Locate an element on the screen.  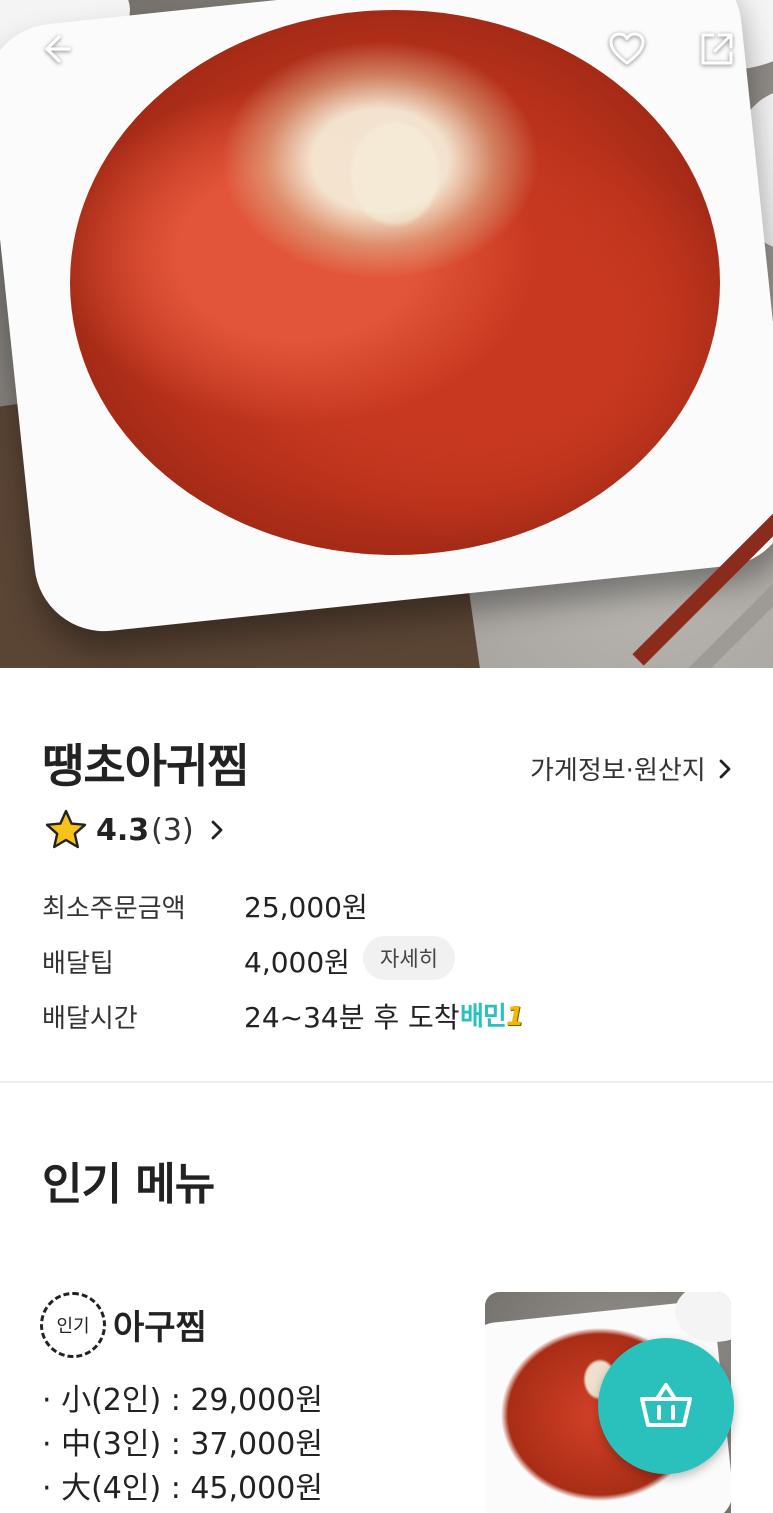
share-external-icon is located at coordinates (717, 49).